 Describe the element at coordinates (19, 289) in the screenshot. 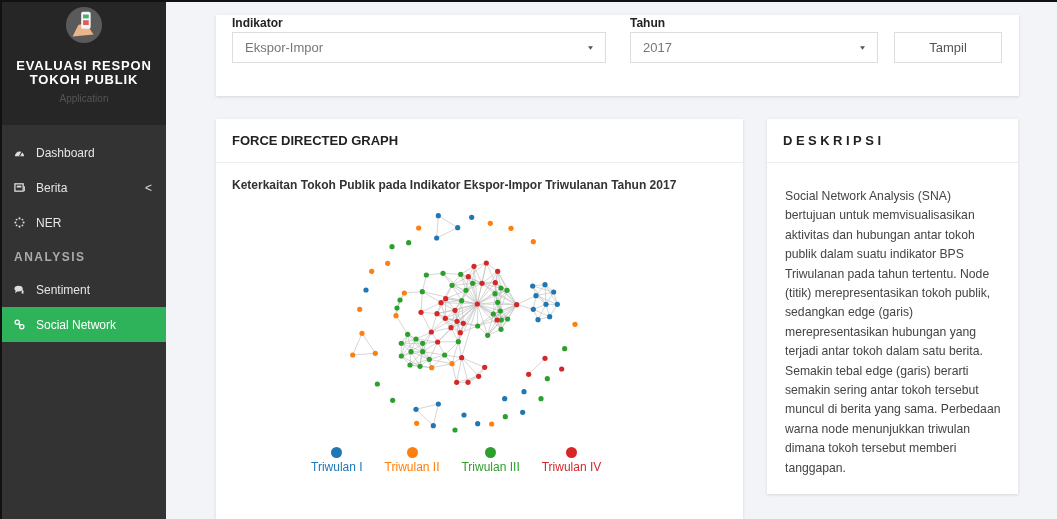

I see `comments-icon` at that location.